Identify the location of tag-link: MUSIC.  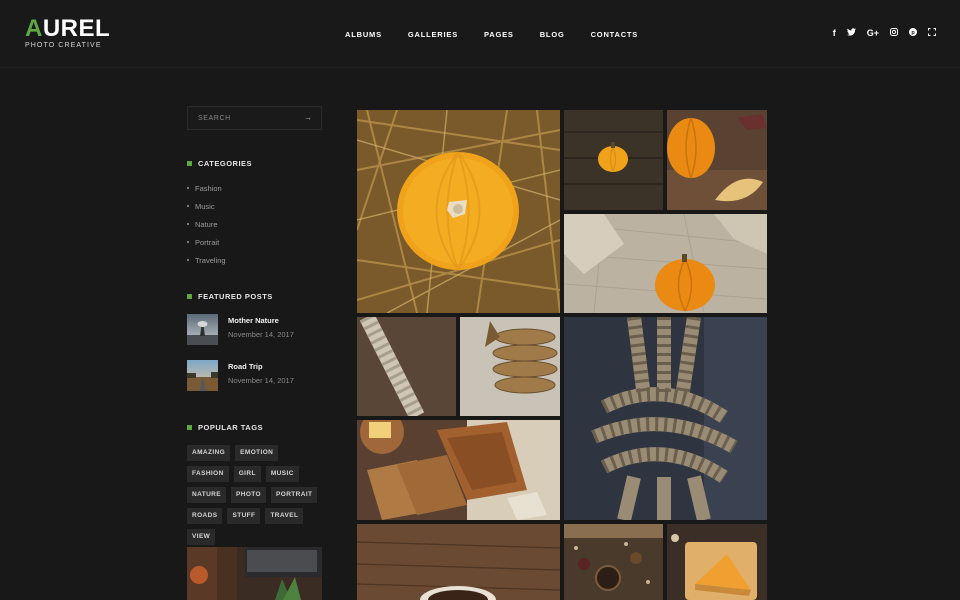
(282, 474).